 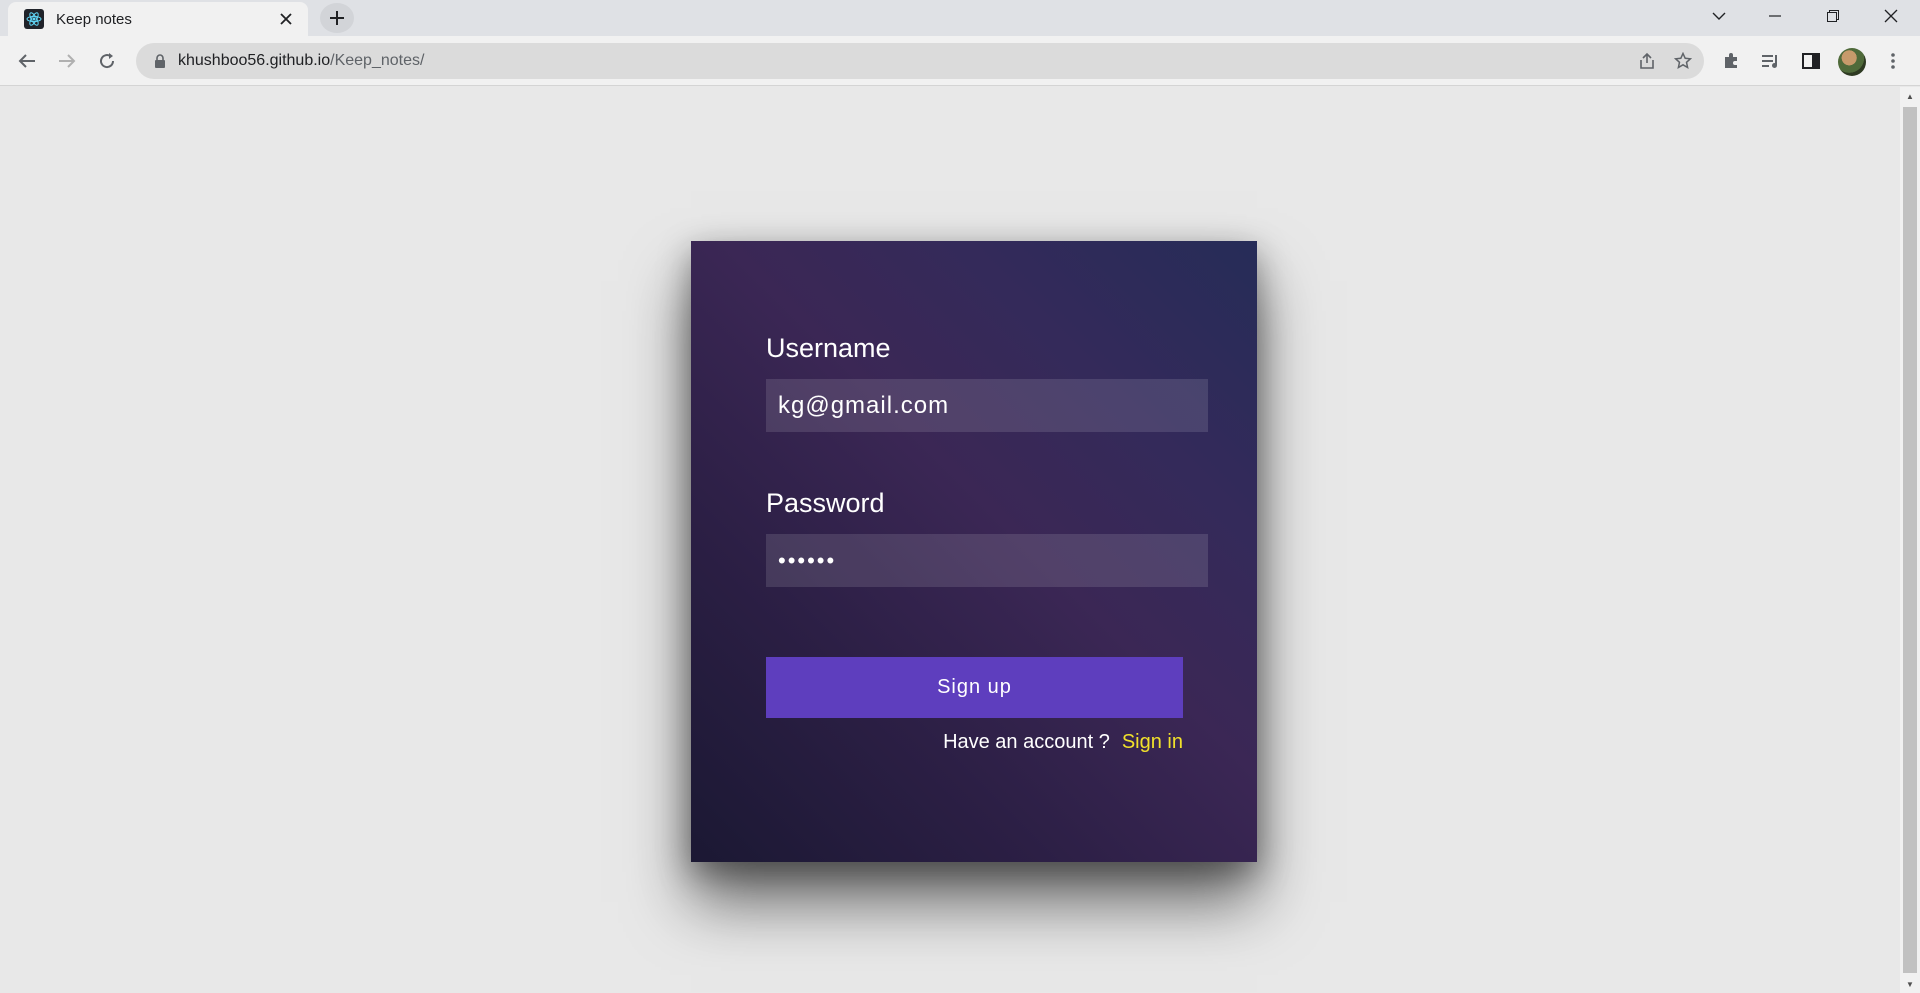 I want to click on lock-icon, so click(x=160, y=61).